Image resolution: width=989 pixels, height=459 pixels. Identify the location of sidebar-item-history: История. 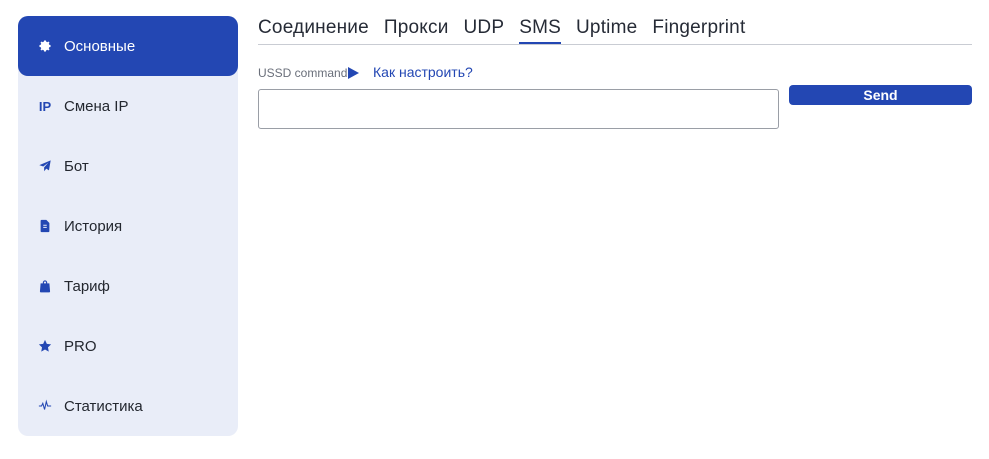
(128, 226).